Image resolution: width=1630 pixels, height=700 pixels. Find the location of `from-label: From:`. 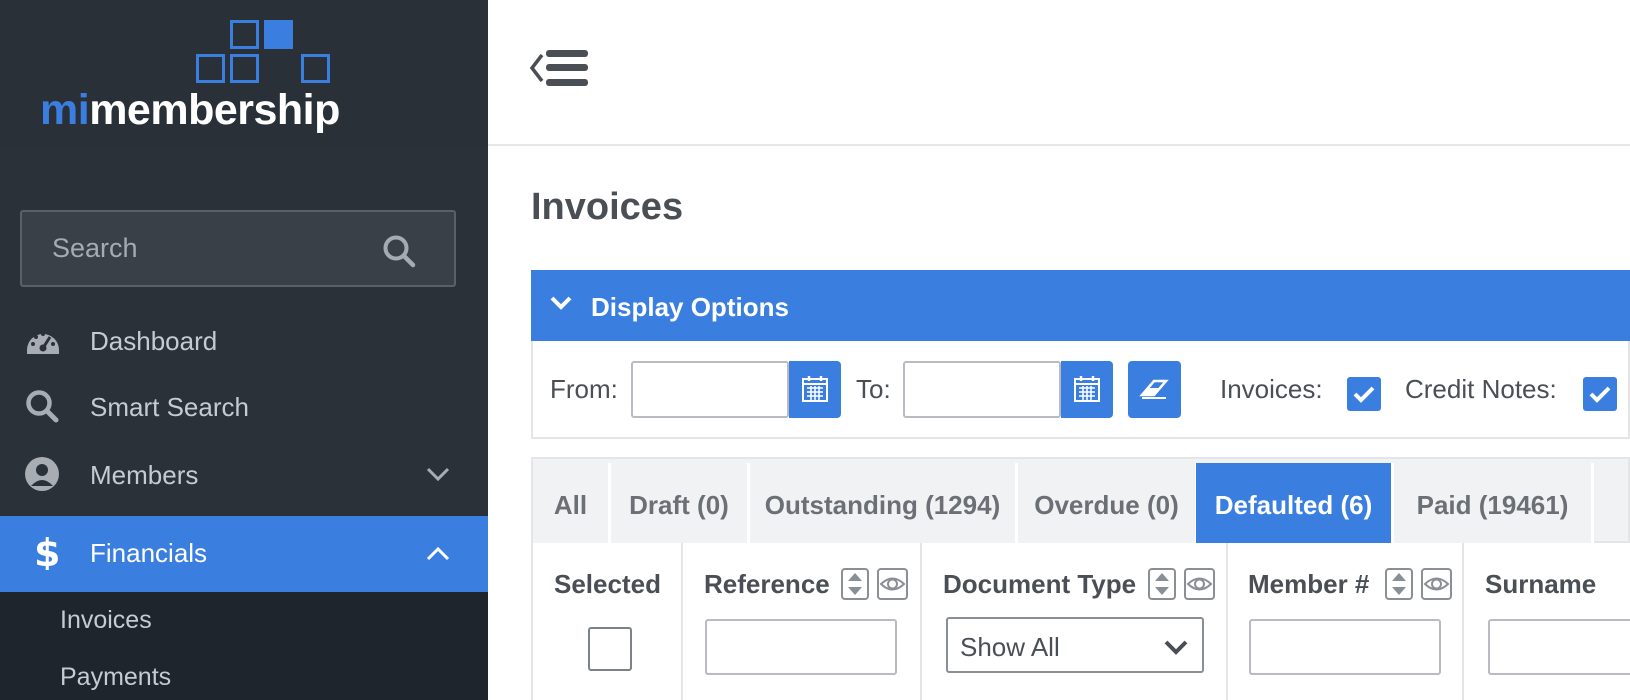

from-label: From: is located at coordinates (584, 389).